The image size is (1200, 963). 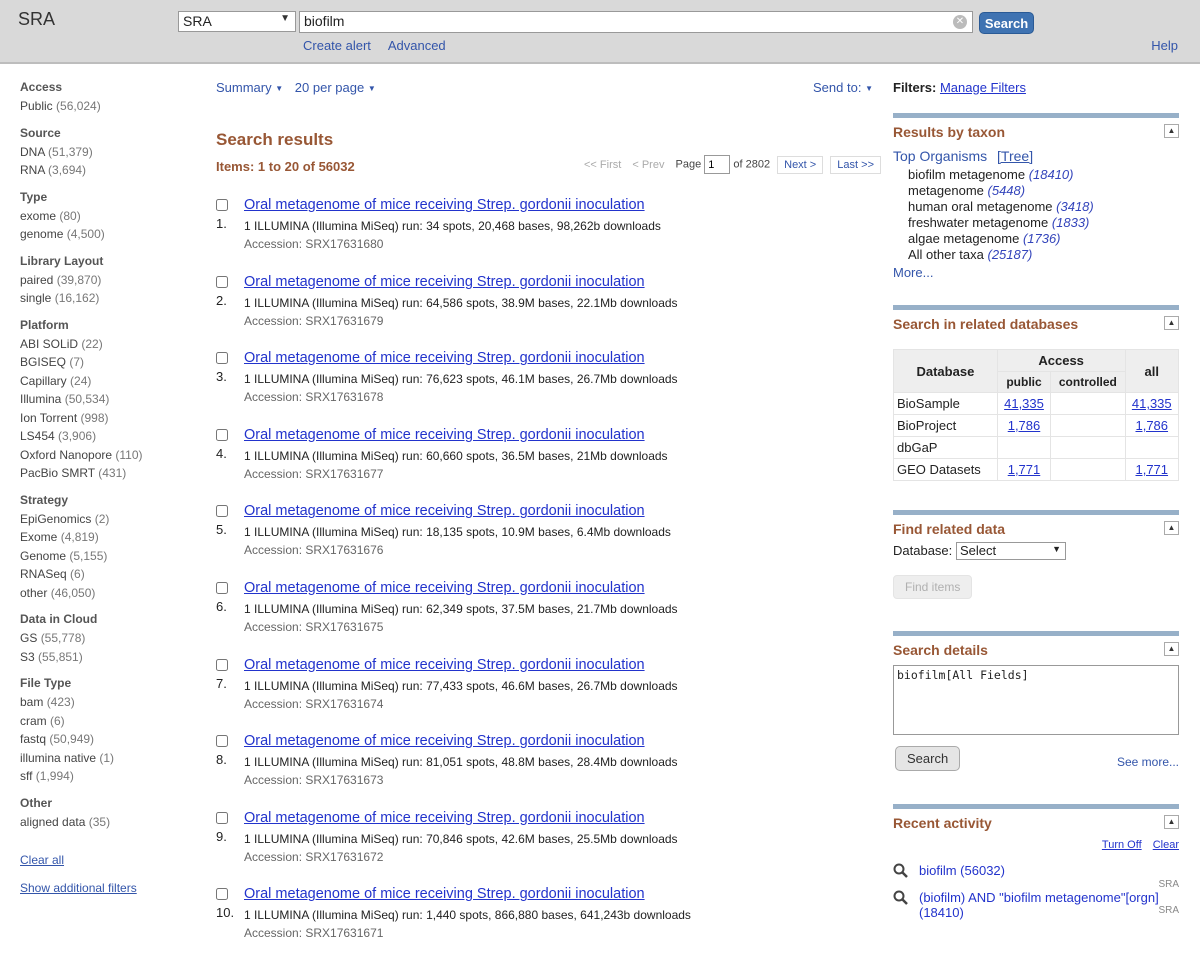 What do you see at coordinates (1024, 403) in the screenshot?
I see `related-db-public-link: 41,335` at bounding box center [1024, 403].